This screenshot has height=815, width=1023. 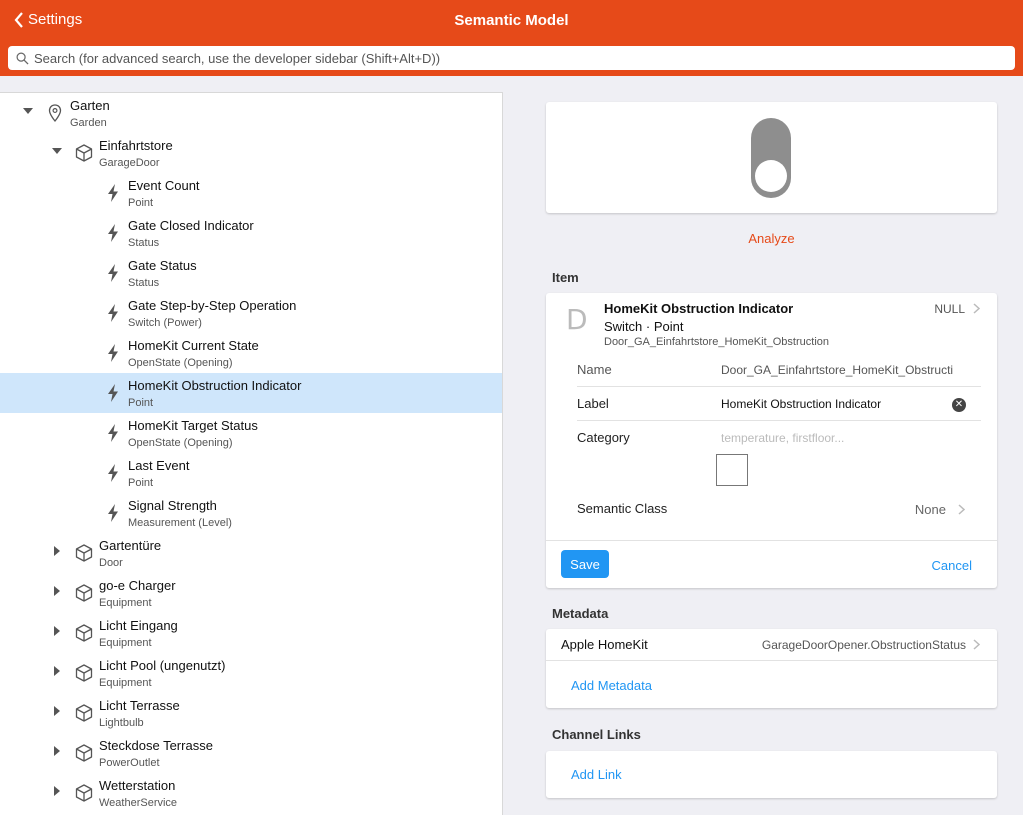 What do you see at coordinates (585, 564) in the screenshot?
I see `save-button: Save` at bounding box center [585, 564].